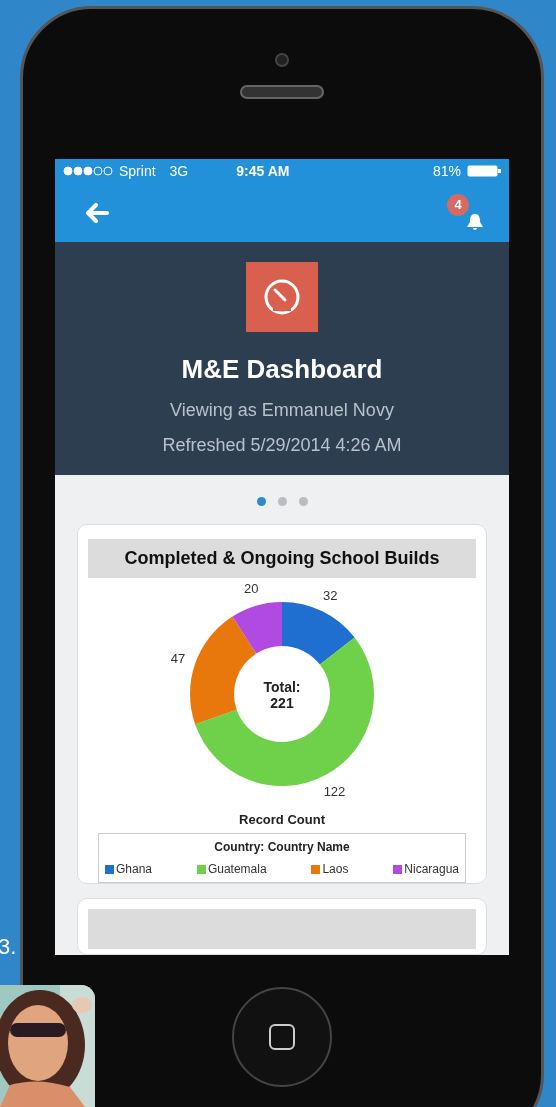  I want to click on battery-icon, so click(484, 171).